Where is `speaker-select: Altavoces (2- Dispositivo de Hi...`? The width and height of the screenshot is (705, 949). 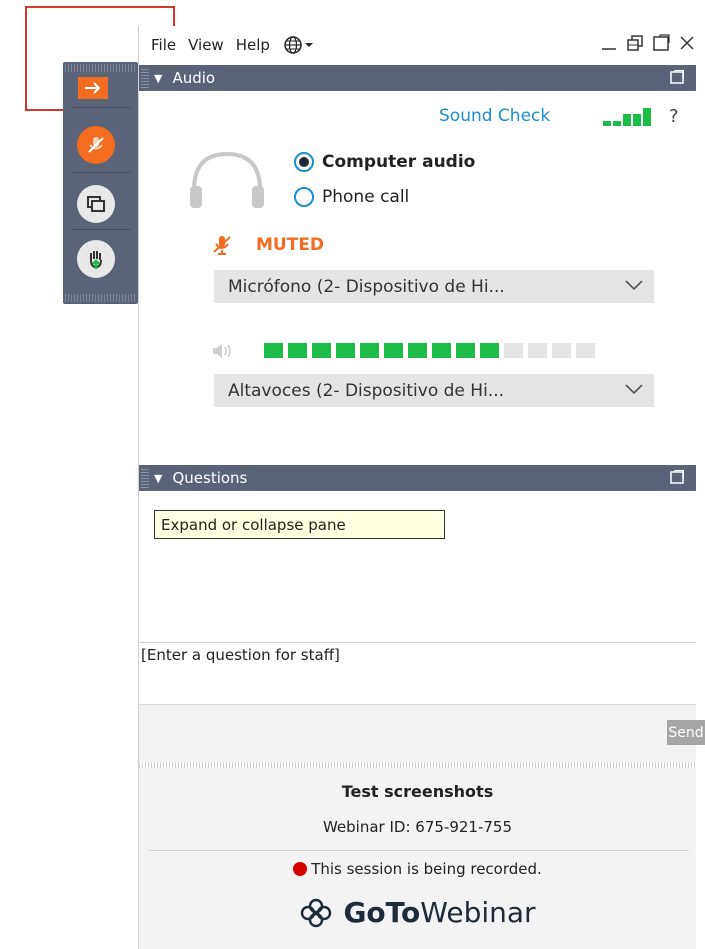 speaker-select: Altavoces (2- Dispositivo de Hi... is located at coordinates (434, 390).